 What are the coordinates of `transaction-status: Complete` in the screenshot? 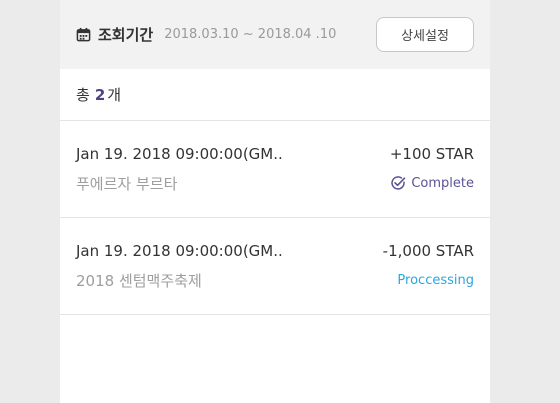 It's located at (432, 183).